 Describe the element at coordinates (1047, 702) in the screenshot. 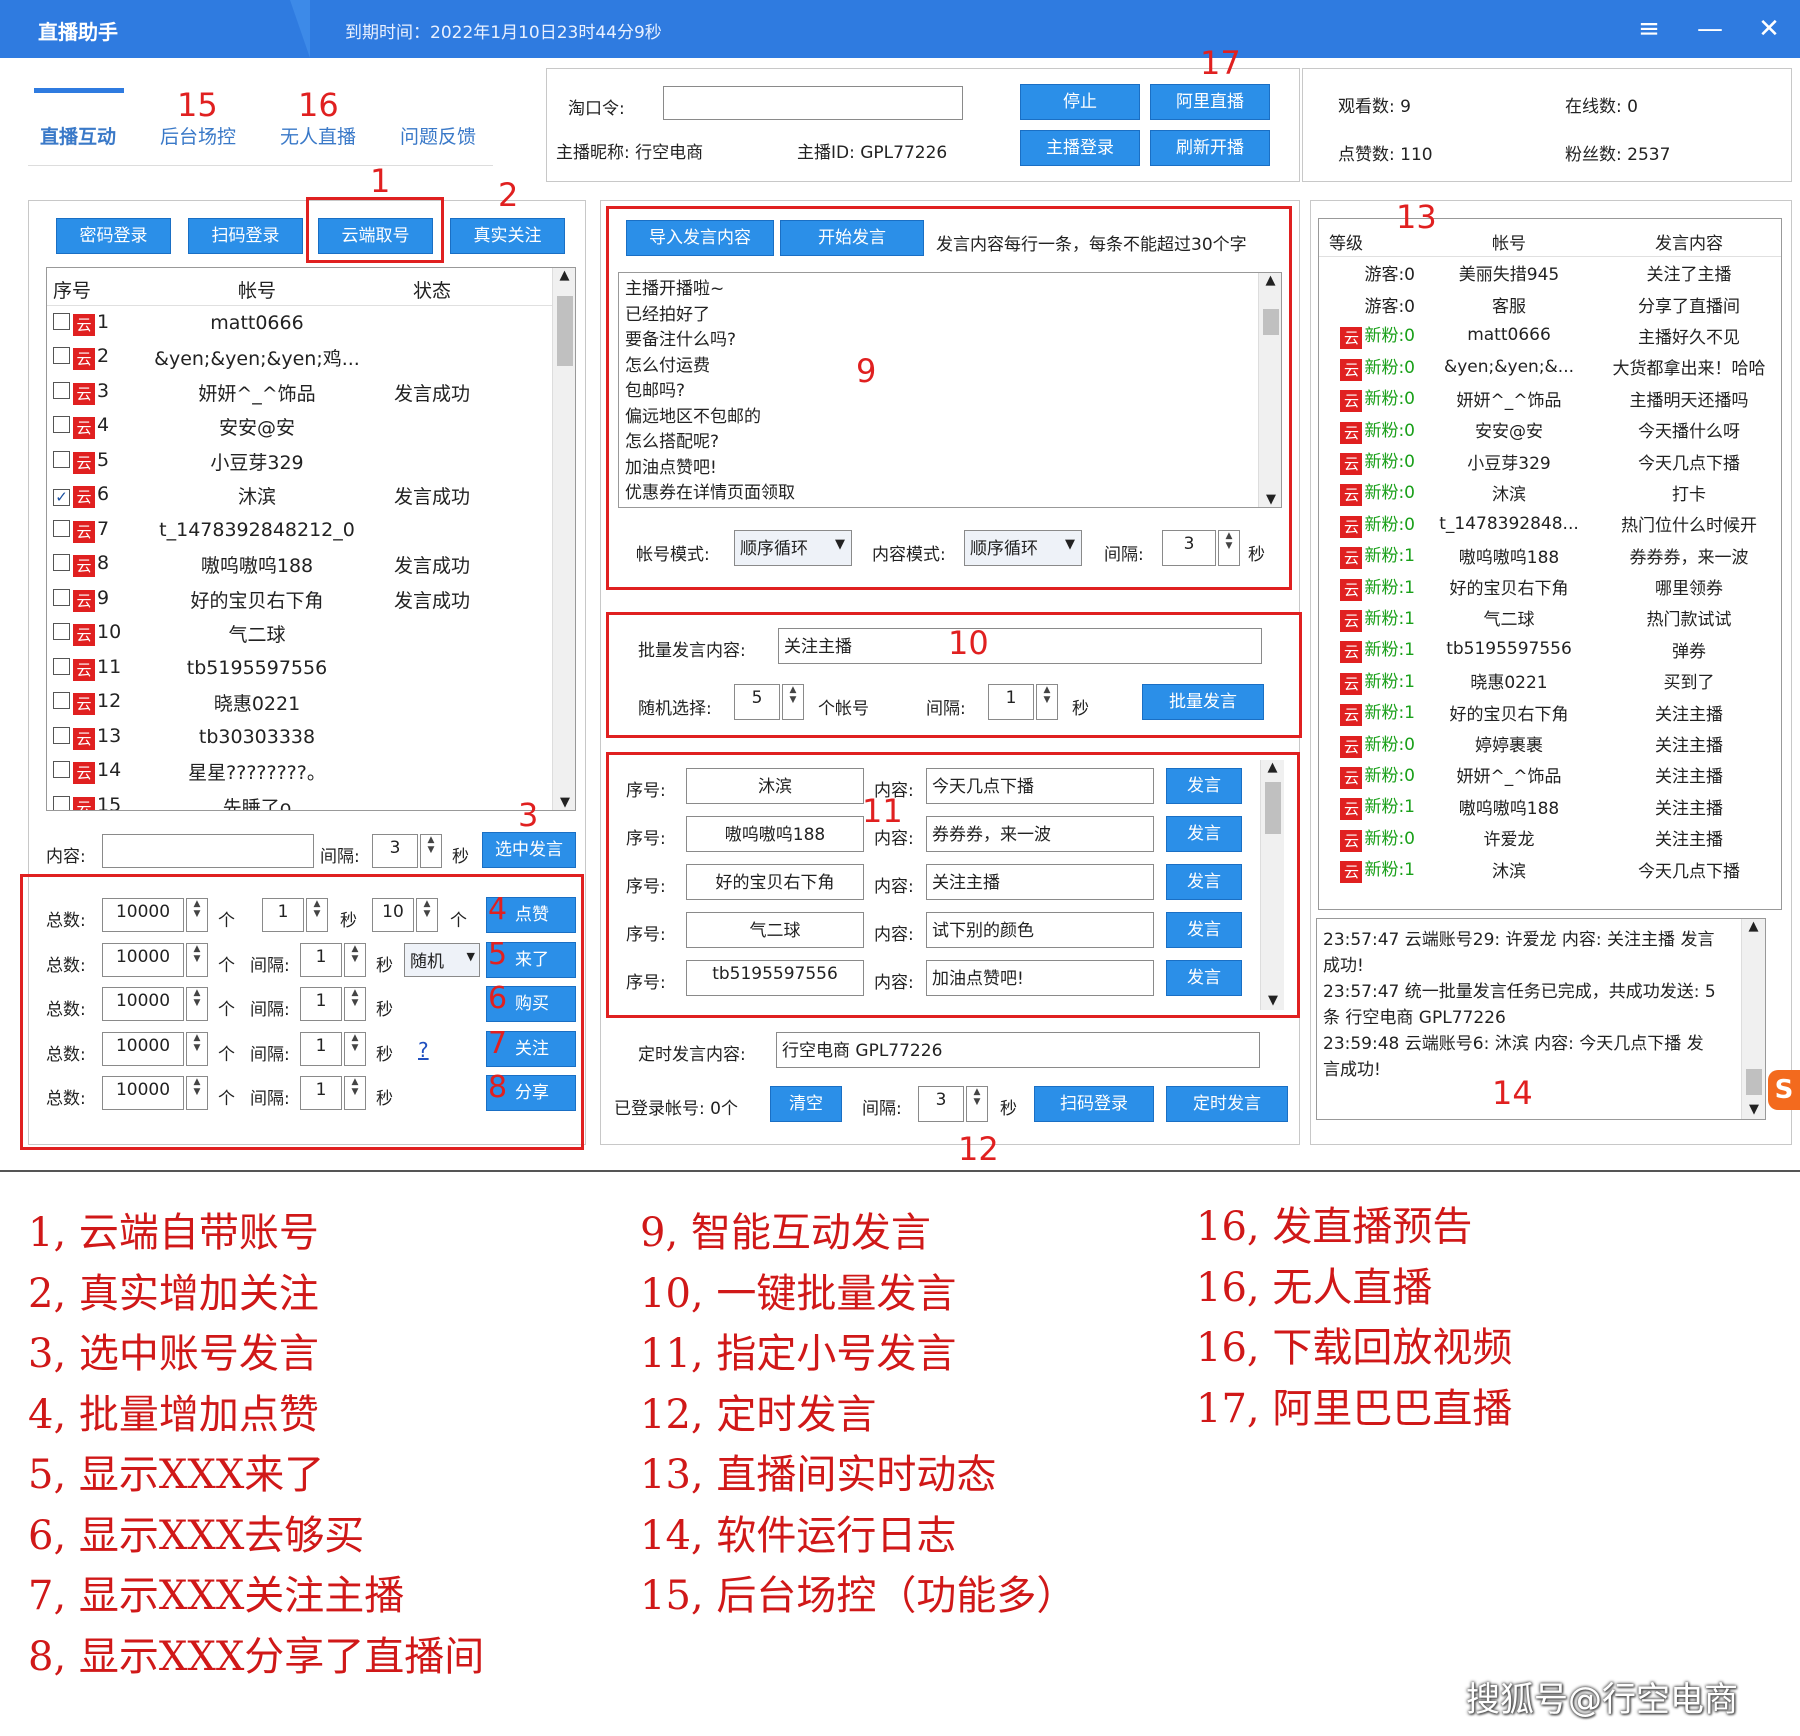

I see `batch-interval-stepper: ▲ ▼` at that location.